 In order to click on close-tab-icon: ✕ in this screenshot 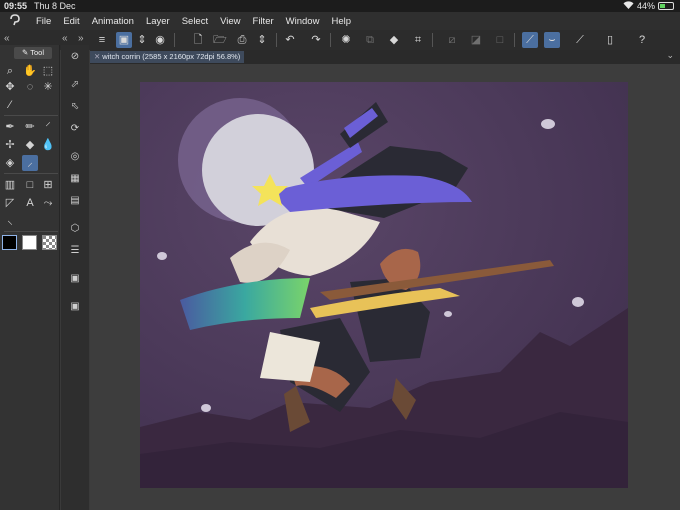, I will do `click(97, 56)`.